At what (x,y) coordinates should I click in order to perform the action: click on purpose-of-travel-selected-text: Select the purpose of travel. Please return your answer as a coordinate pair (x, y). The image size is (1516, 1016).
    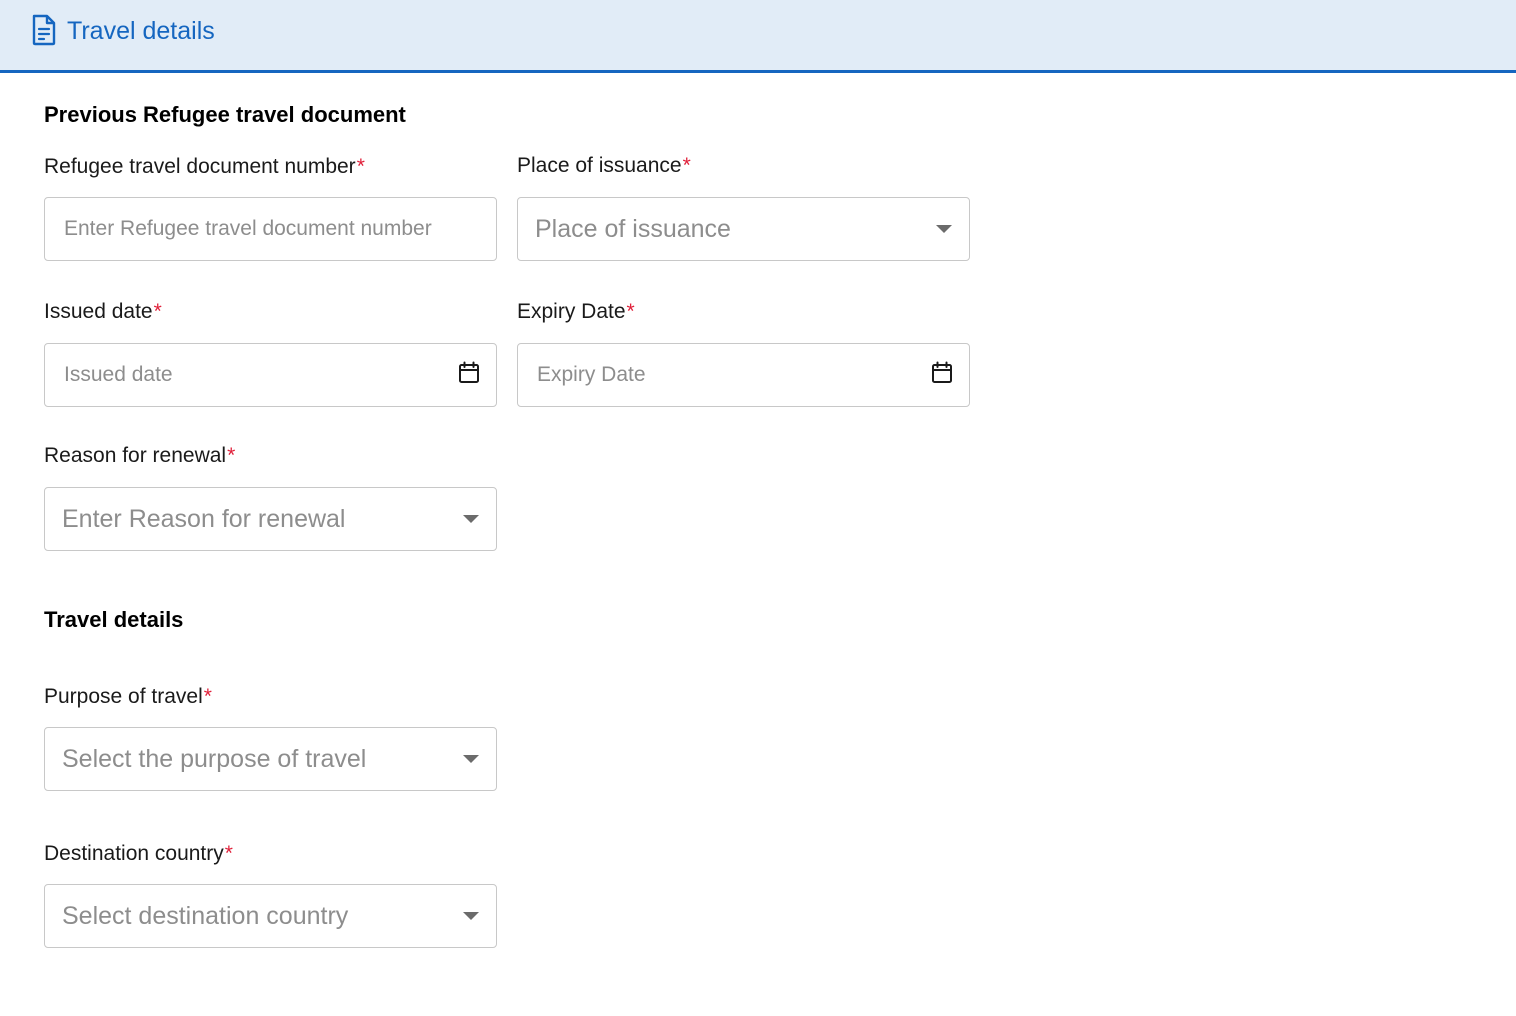
    Looking at the image, I should click on (214, 759).